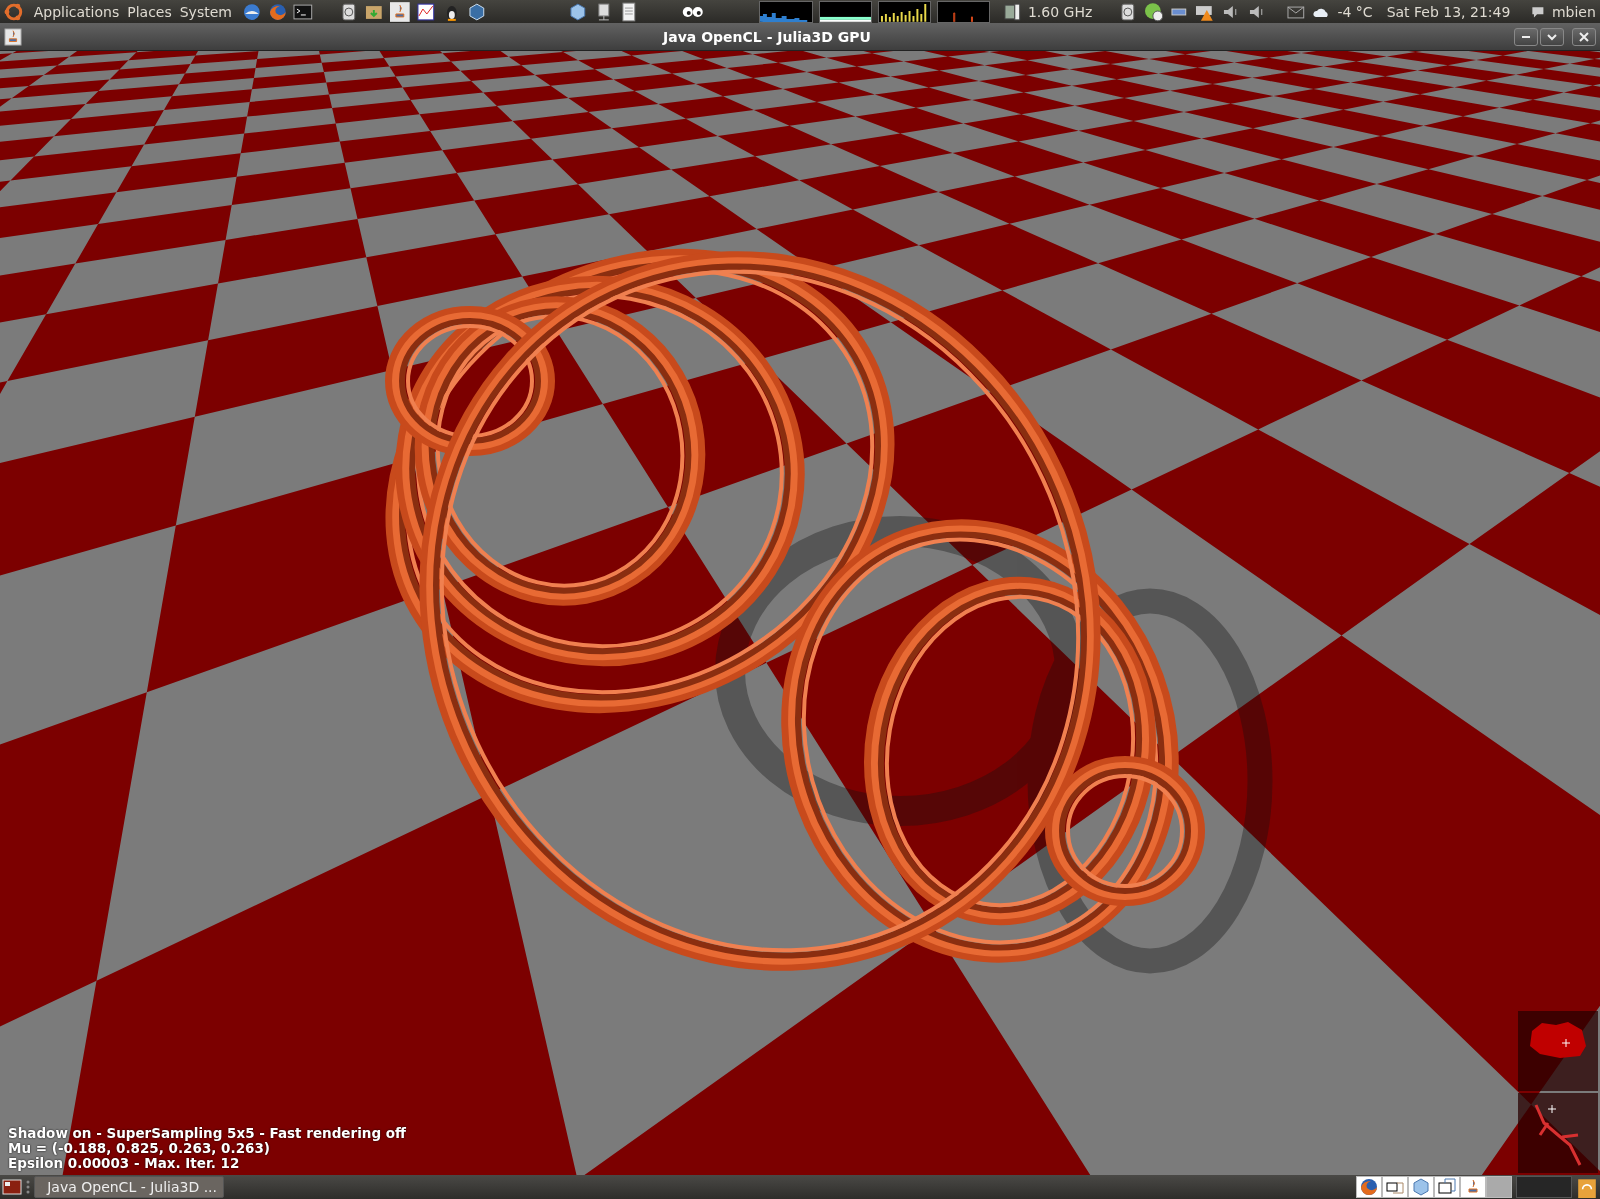  Describe the element at coordinates (1355, 11) in the screenshot. I see `temperature: -4 °C` at that location.